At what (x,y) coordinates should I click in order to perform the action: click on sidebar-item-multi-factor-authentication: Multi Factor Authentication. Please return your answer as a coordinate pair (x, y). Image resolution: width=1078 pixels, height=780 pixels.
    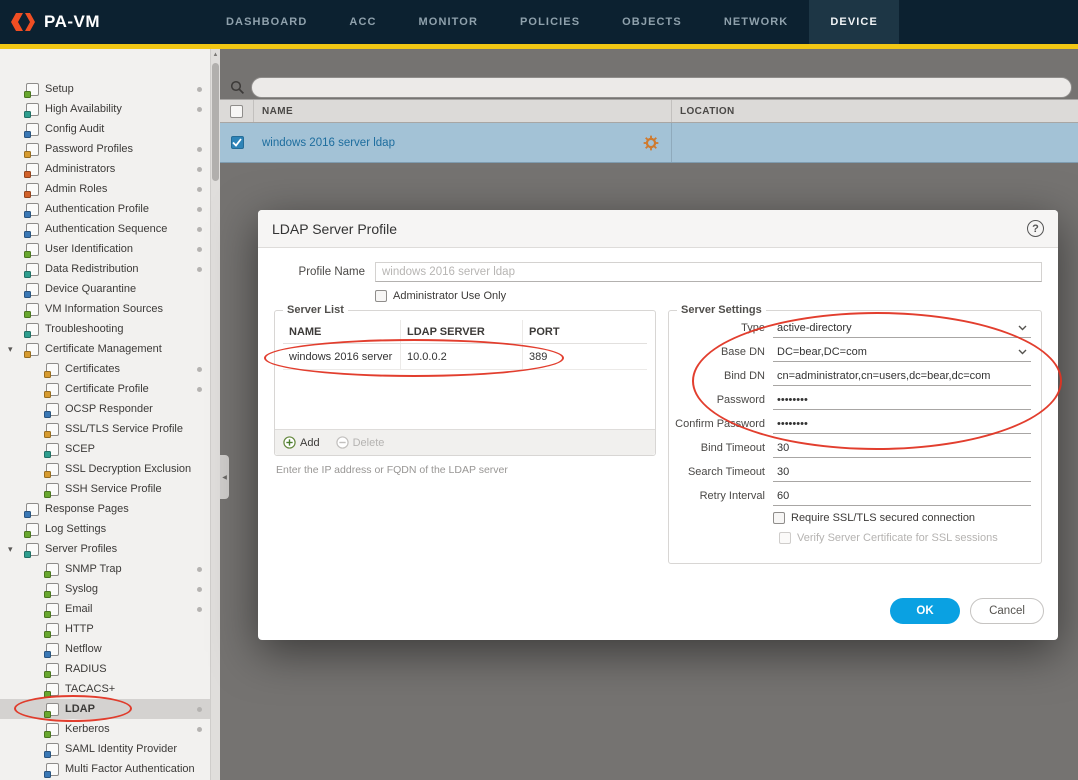
    Looking at the image, I should click on (105, 769).